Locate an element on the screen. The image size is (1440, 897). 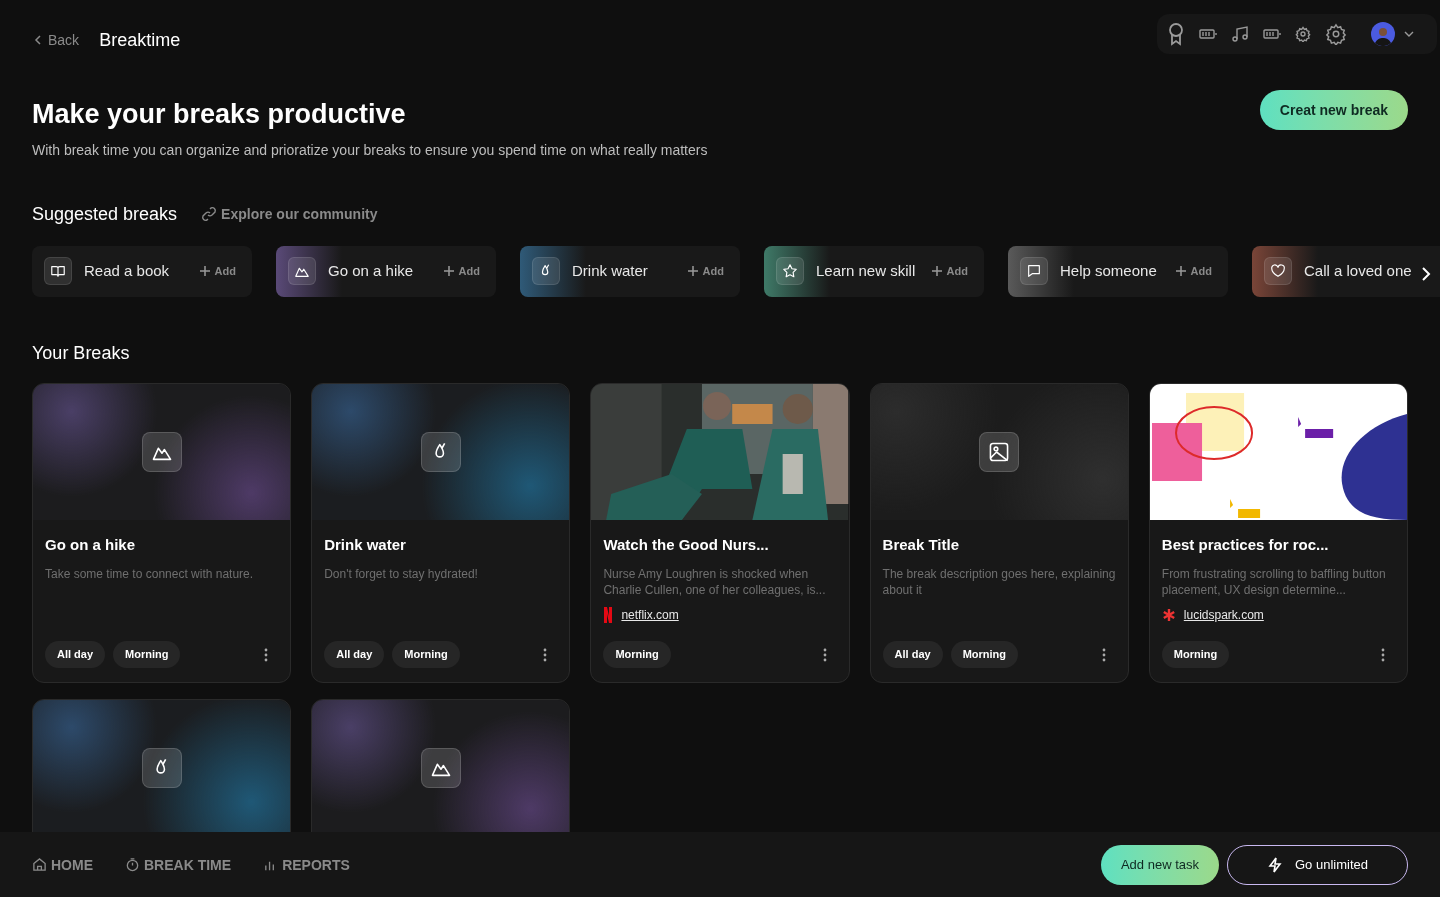
chevron-left-icon is located at coordinates (38, 40).